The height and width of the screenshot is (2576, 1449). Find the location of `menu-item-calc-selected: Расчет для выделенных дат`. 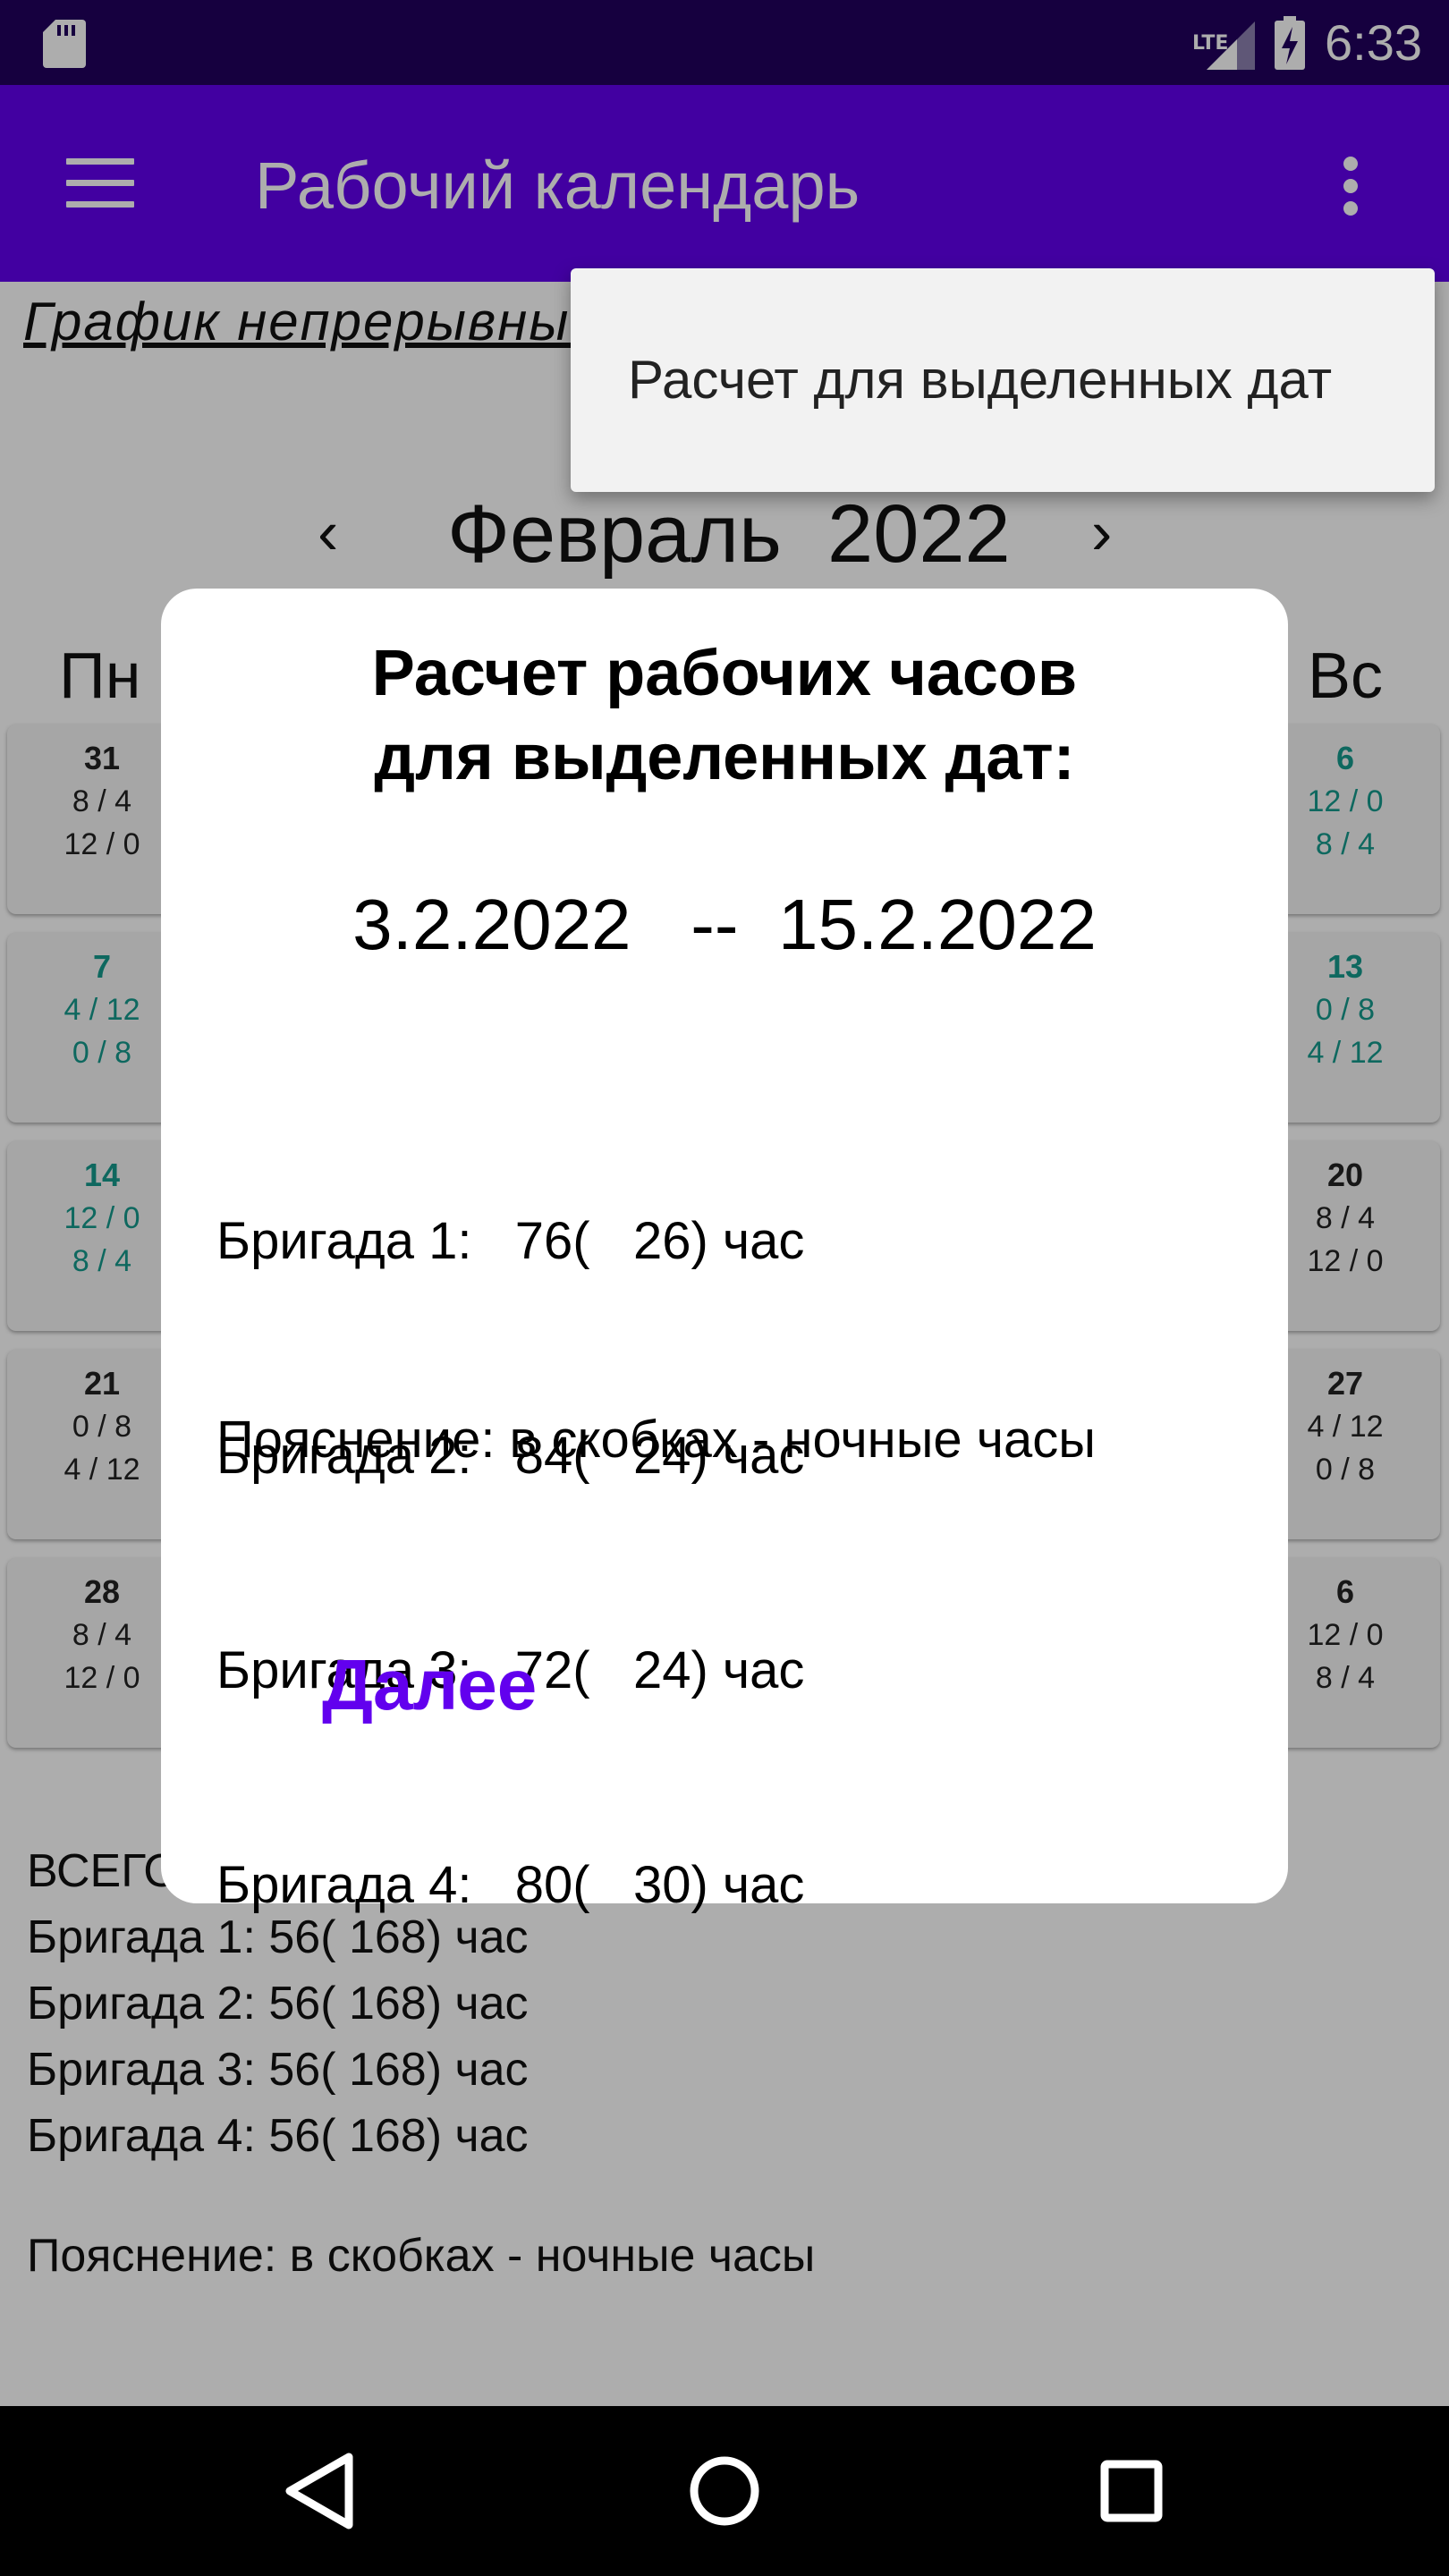

menu-item-calc-selected: Расчет для выделенных дат is located at coordinates (980, 380).